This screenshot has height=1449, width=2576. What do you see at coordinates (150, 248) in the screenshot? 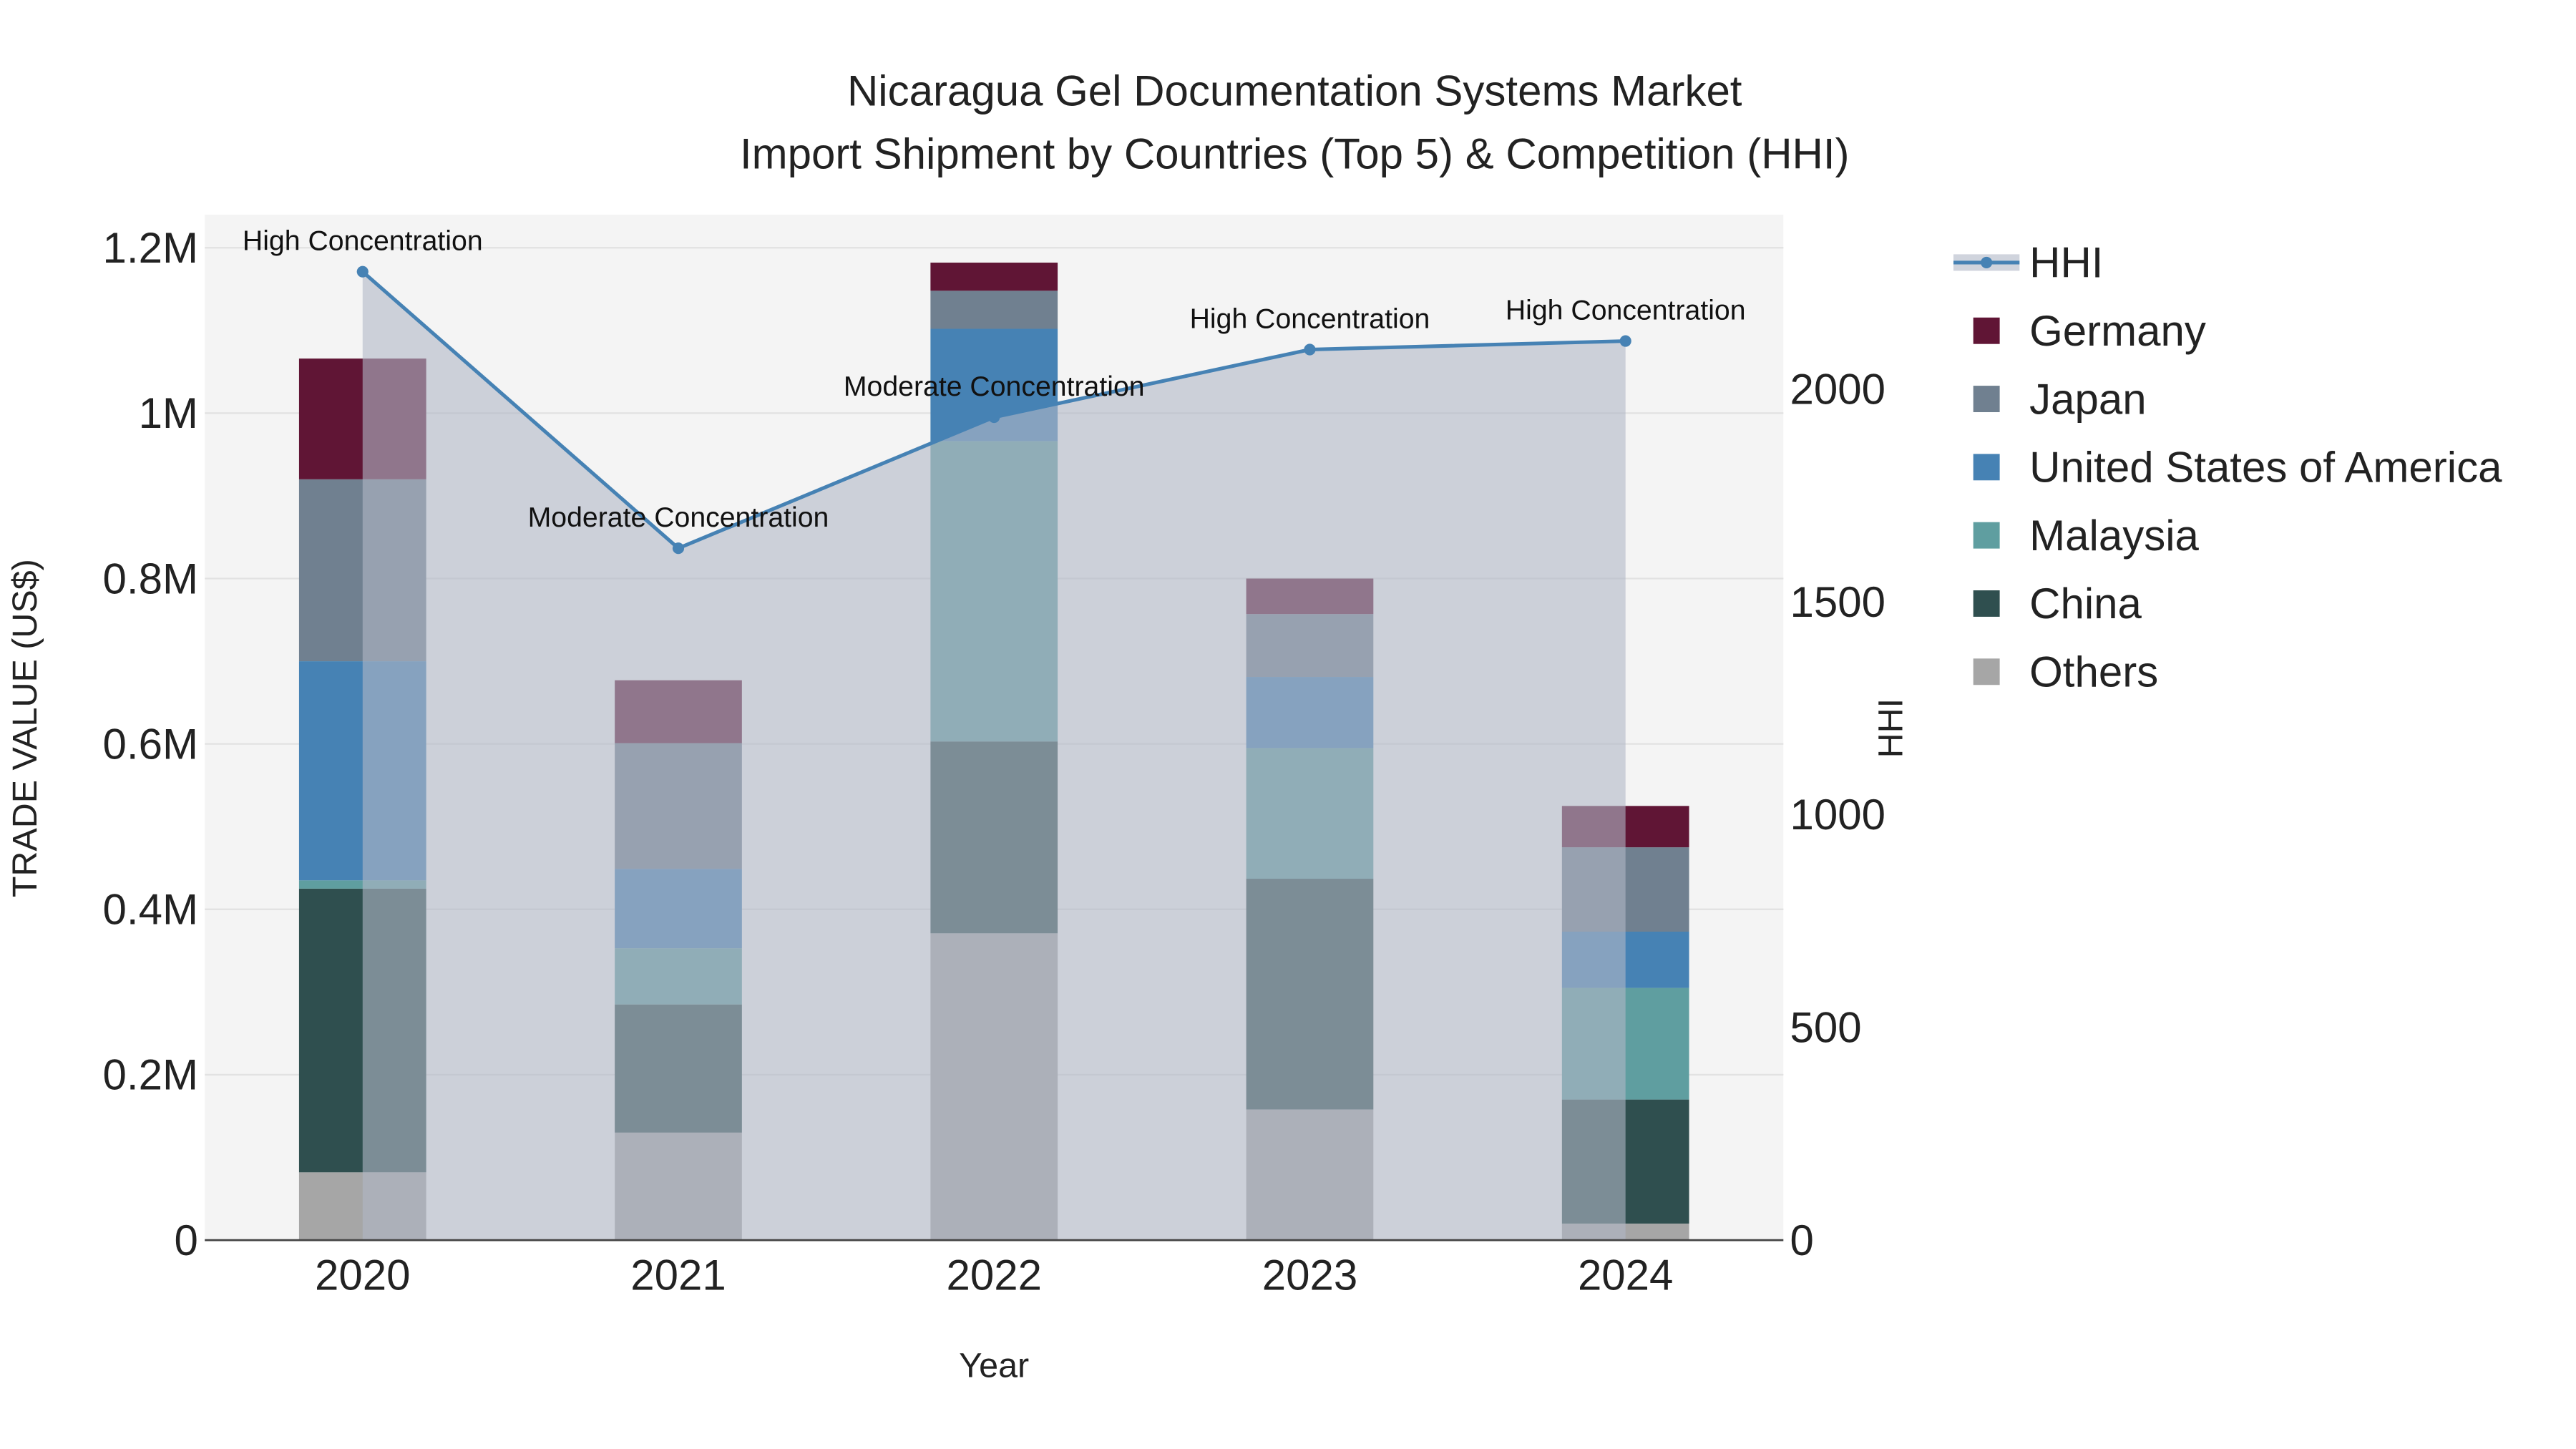
I see `y-tick-label: 1.2M` at bounding box center [150, 248].